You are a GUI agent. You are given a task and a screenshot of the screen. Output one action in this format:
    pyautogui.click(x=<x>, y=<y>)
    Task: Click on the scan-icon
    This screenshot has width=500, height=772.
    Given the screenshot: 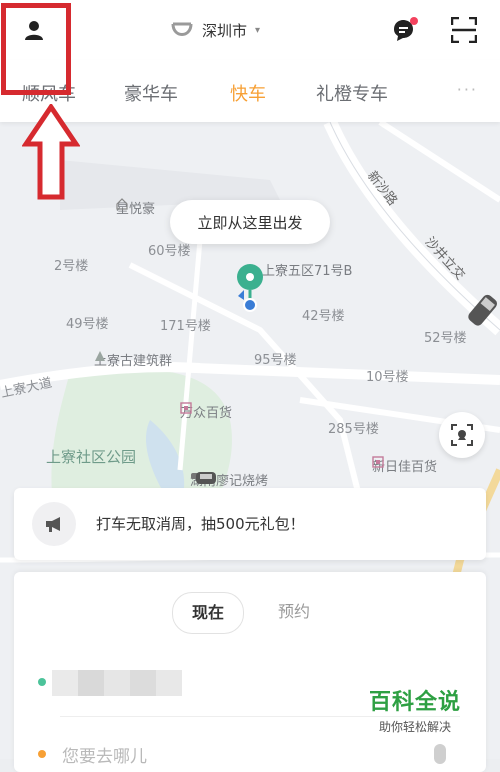 What is the action you would take?
    pyautogui.click(x=464, y=30)
    